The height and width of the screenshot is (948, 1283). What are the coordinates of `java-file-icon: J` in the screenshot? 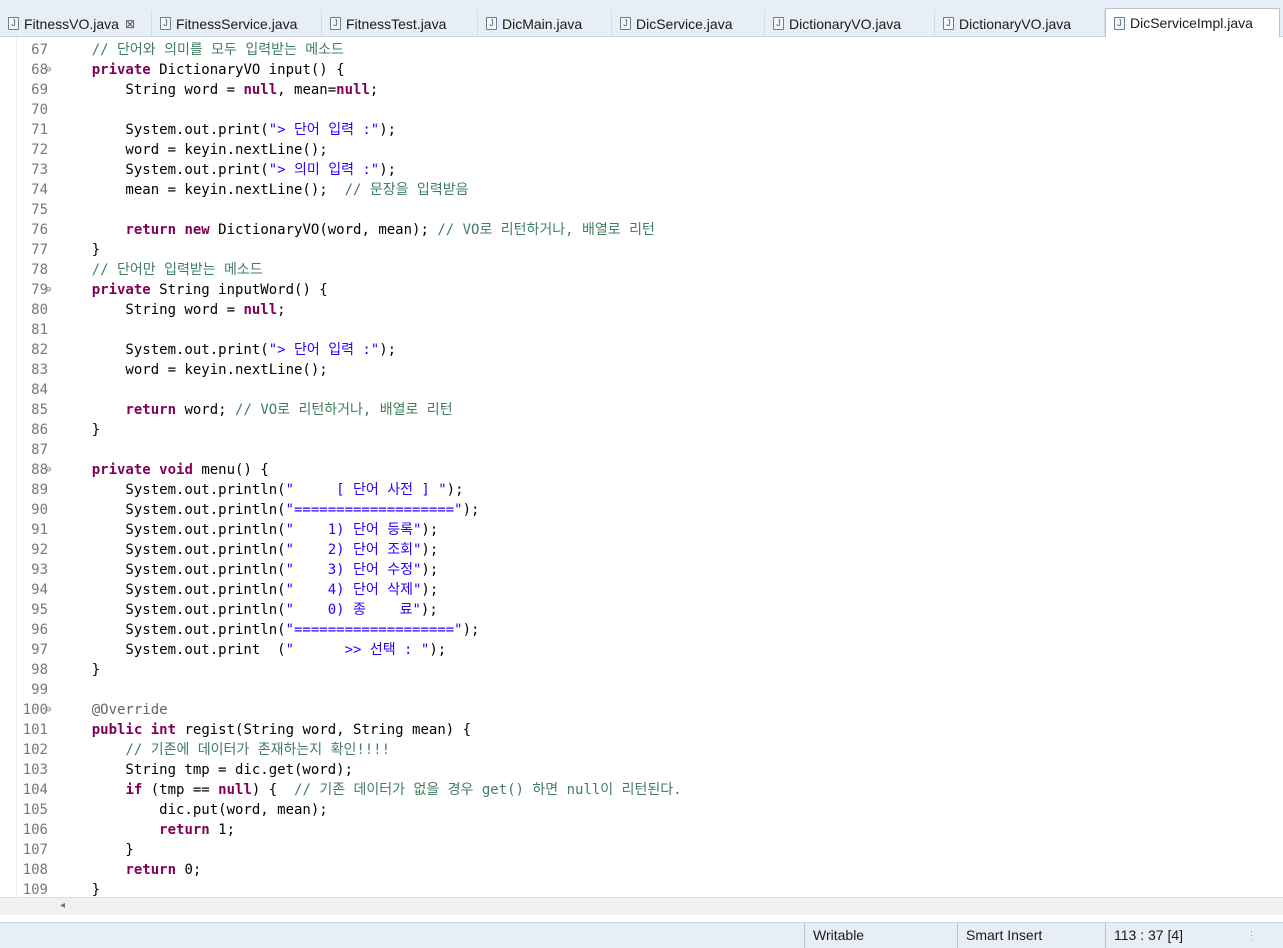 It's located at (1119, 23).